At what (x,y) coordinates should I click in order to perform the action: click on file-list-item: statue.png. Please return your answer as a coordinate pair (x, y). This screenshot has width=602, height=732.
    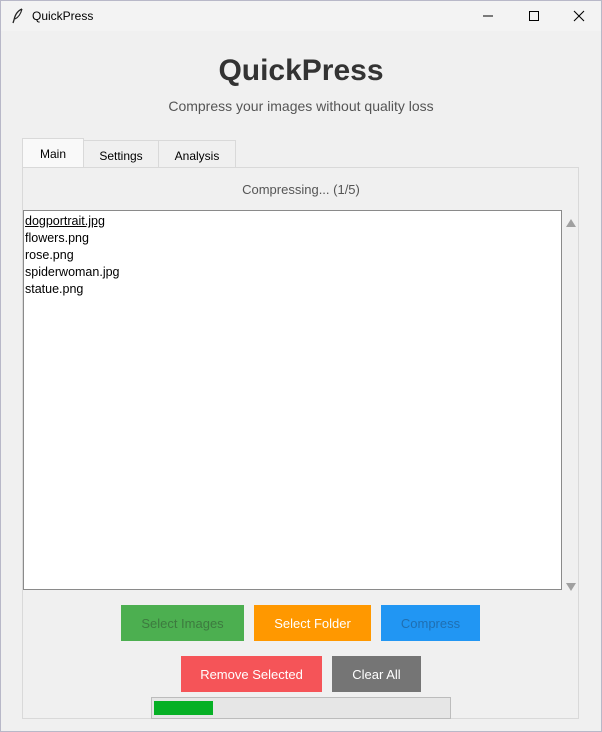
    Looking at the image, I should click on (292, 289).